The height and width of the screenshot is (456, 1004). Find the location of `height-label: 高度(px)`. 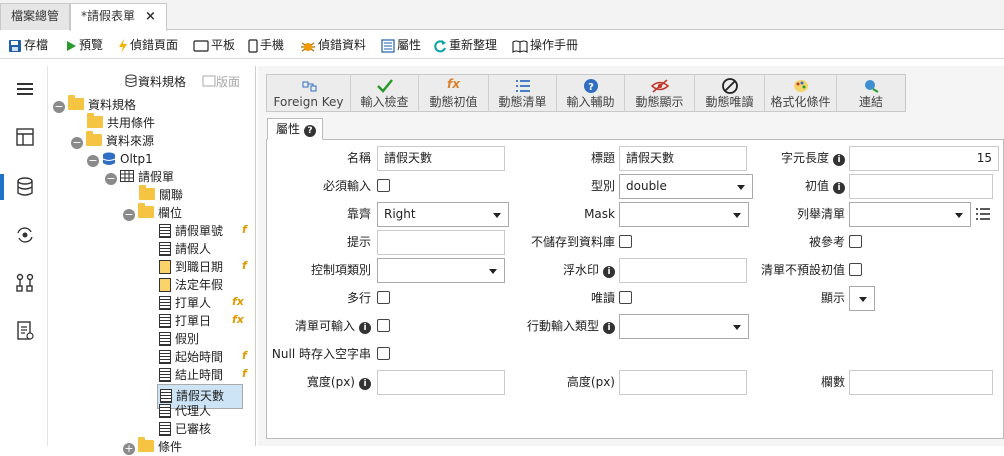

height-label: 高度(px) is located at coordinates (590, 382).